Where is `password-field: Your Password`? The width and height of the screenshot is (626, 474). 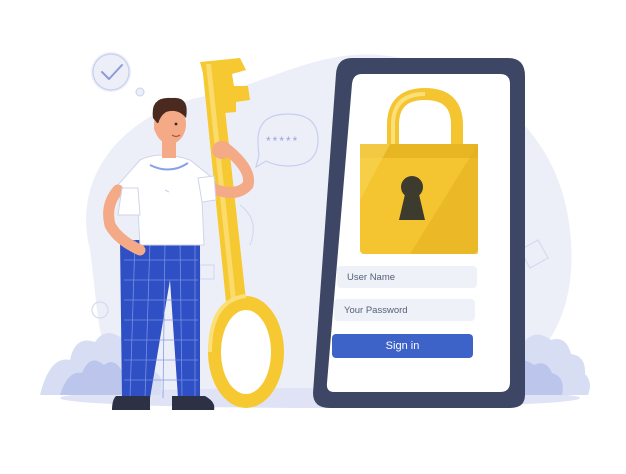 password-field: Your Password is located at coordinates (404, 310).